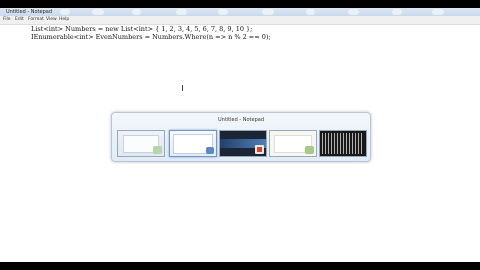 The width and height of the screenshot is (480, 270). What do you see at coordinates (240, 266) in the screenshot?
I see `bottom-letterbox` at bounding box center [240, 266].